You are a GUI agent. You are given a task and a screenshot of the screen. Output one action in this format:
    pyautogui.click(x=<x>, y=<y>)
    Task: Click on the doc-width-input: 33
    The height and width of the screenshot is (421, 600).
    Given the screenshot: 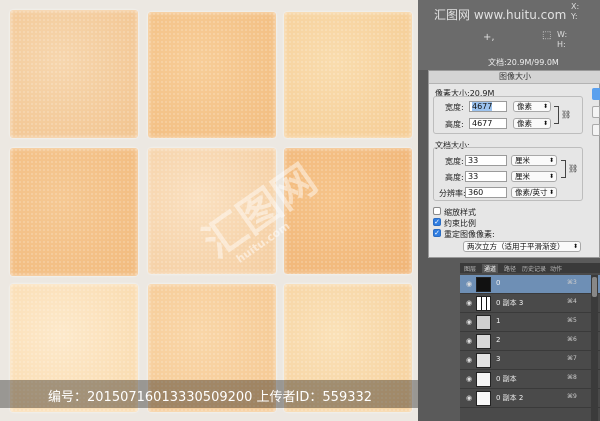 What is the action you would take?
    pyautogui.click(x=486, y=160)
    